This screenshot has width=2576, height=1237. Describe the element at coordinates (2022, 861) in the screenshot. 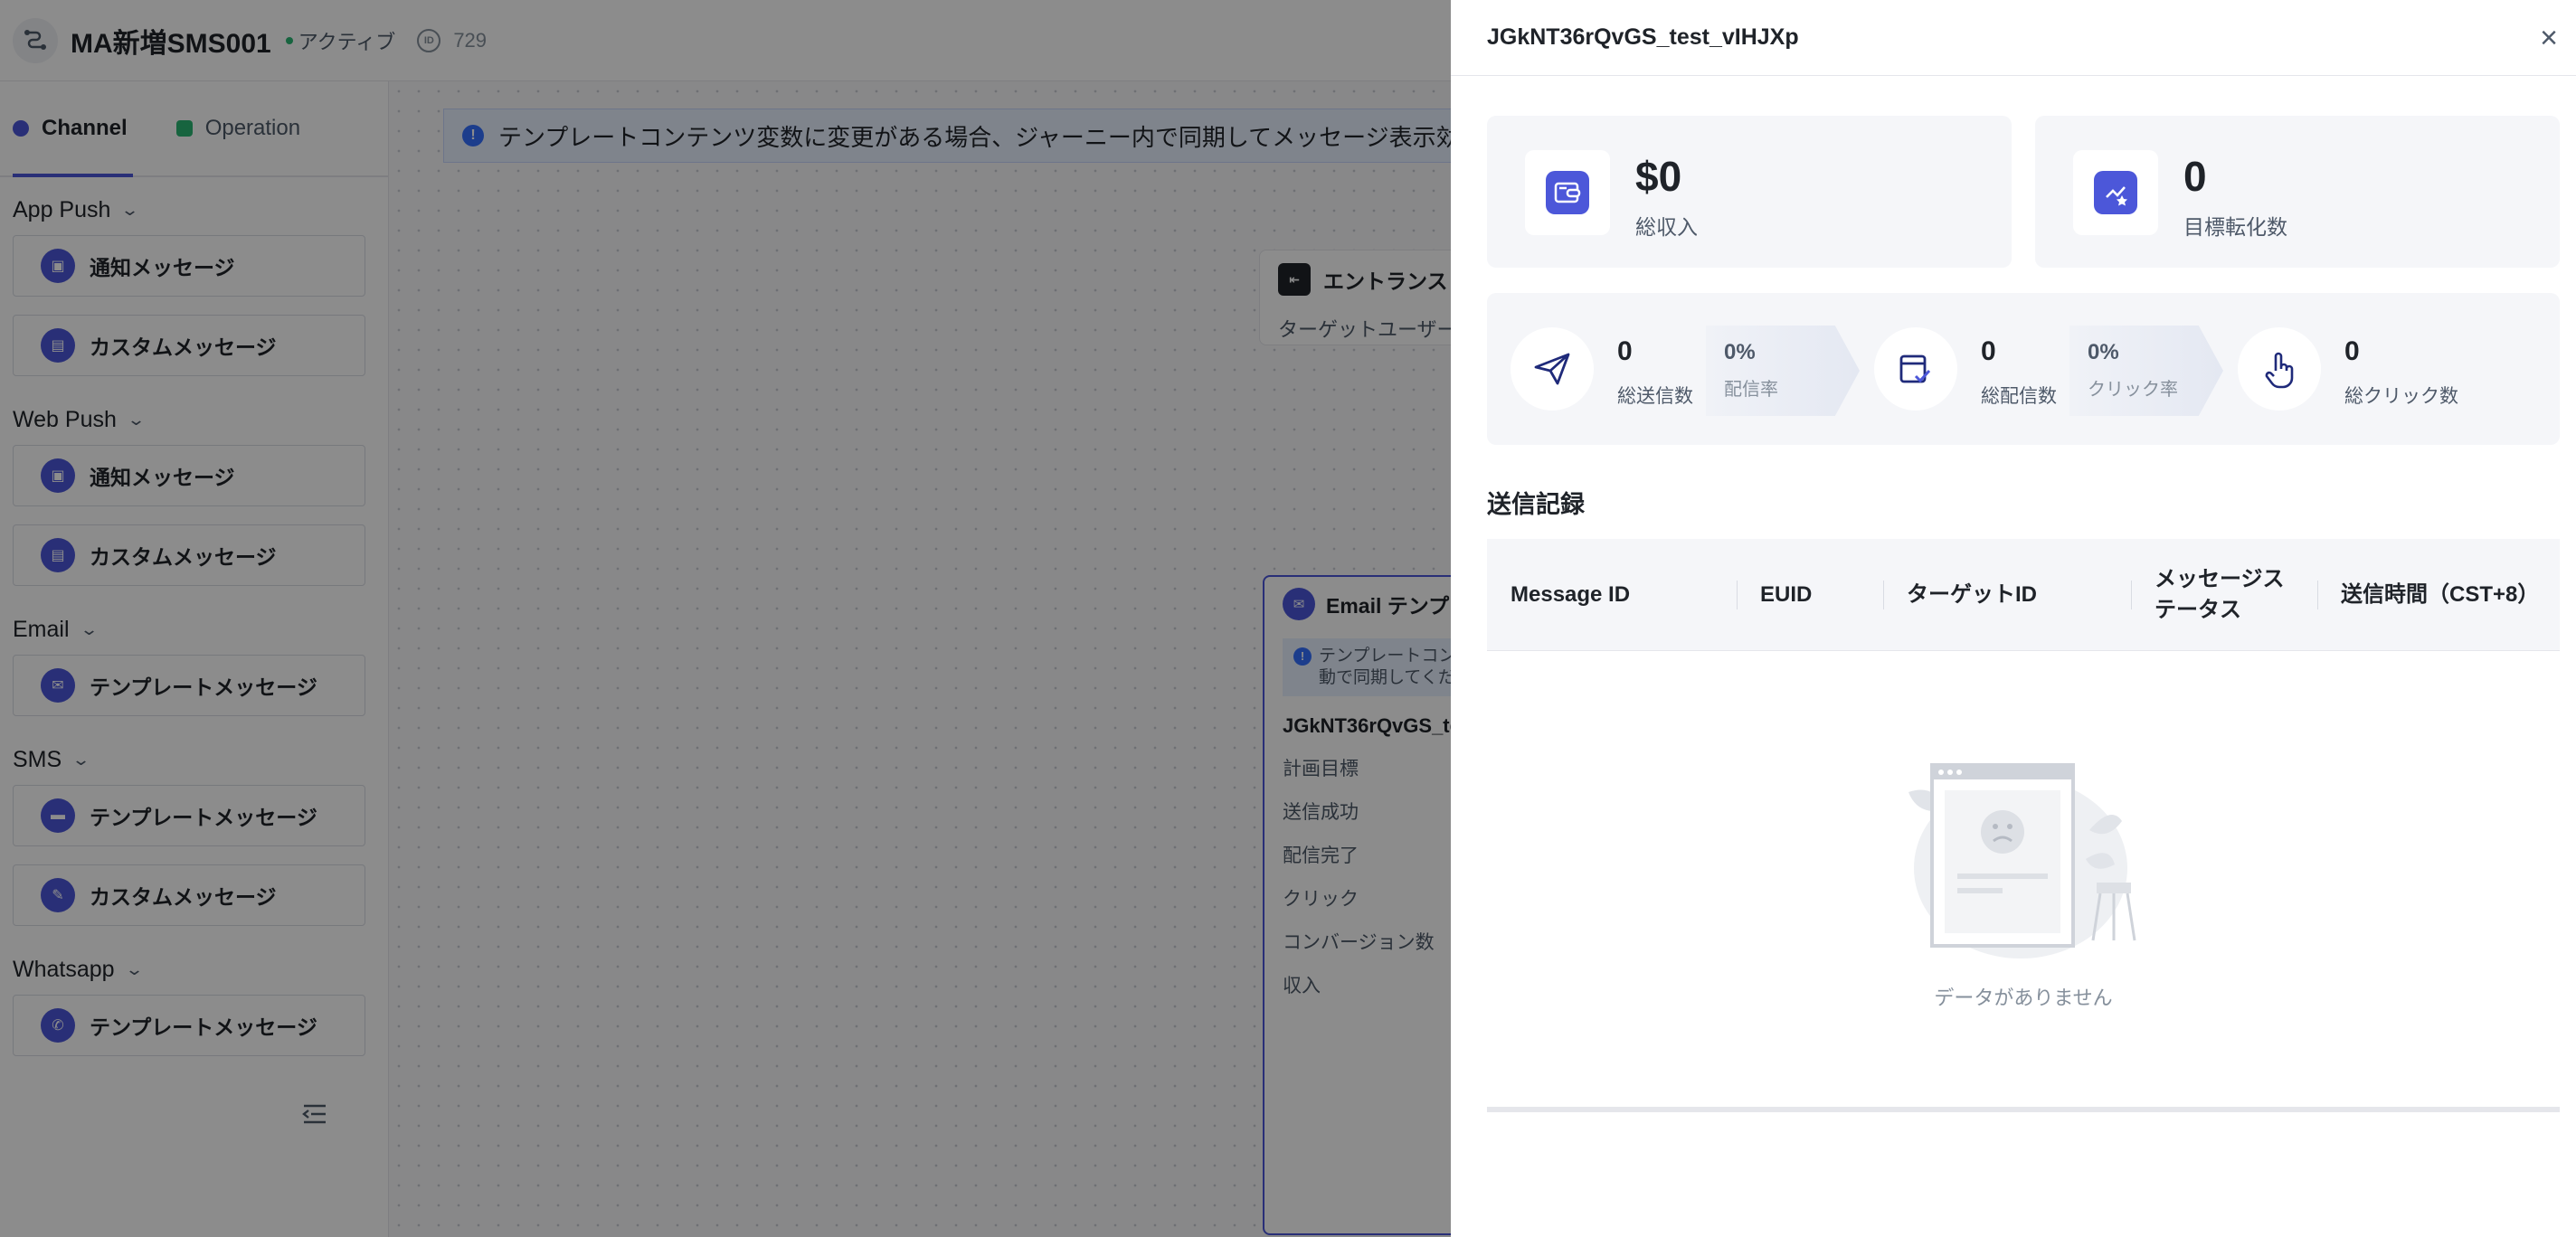

I see `empty-illustration-icon` at that location.